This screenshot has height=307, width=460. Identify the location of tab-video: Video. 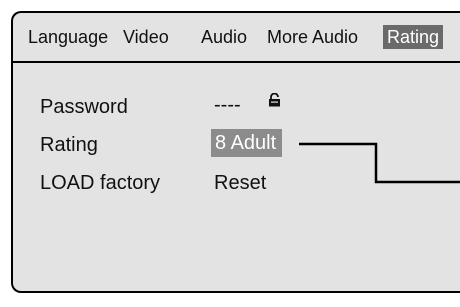
(146, 37).